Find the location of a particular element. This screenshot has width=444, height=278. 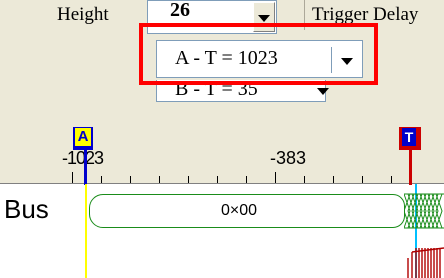

highlight-box is located at coordinates (258, 54).